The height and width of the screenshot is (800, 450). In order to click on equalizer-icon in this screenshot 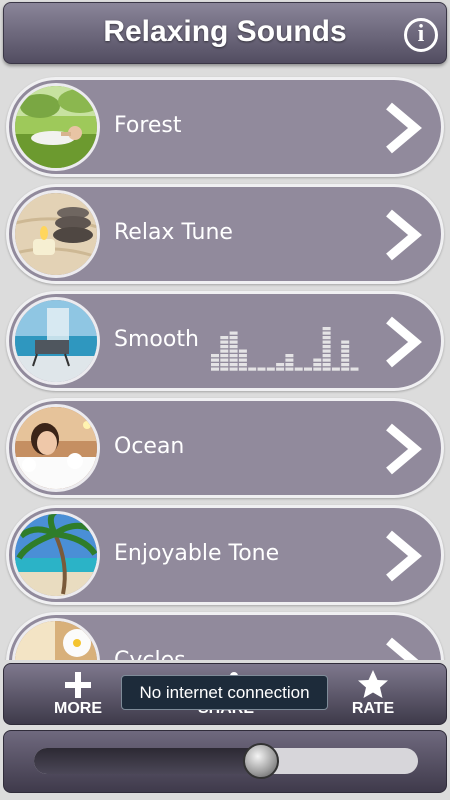, I will do `click(285, 349)`.